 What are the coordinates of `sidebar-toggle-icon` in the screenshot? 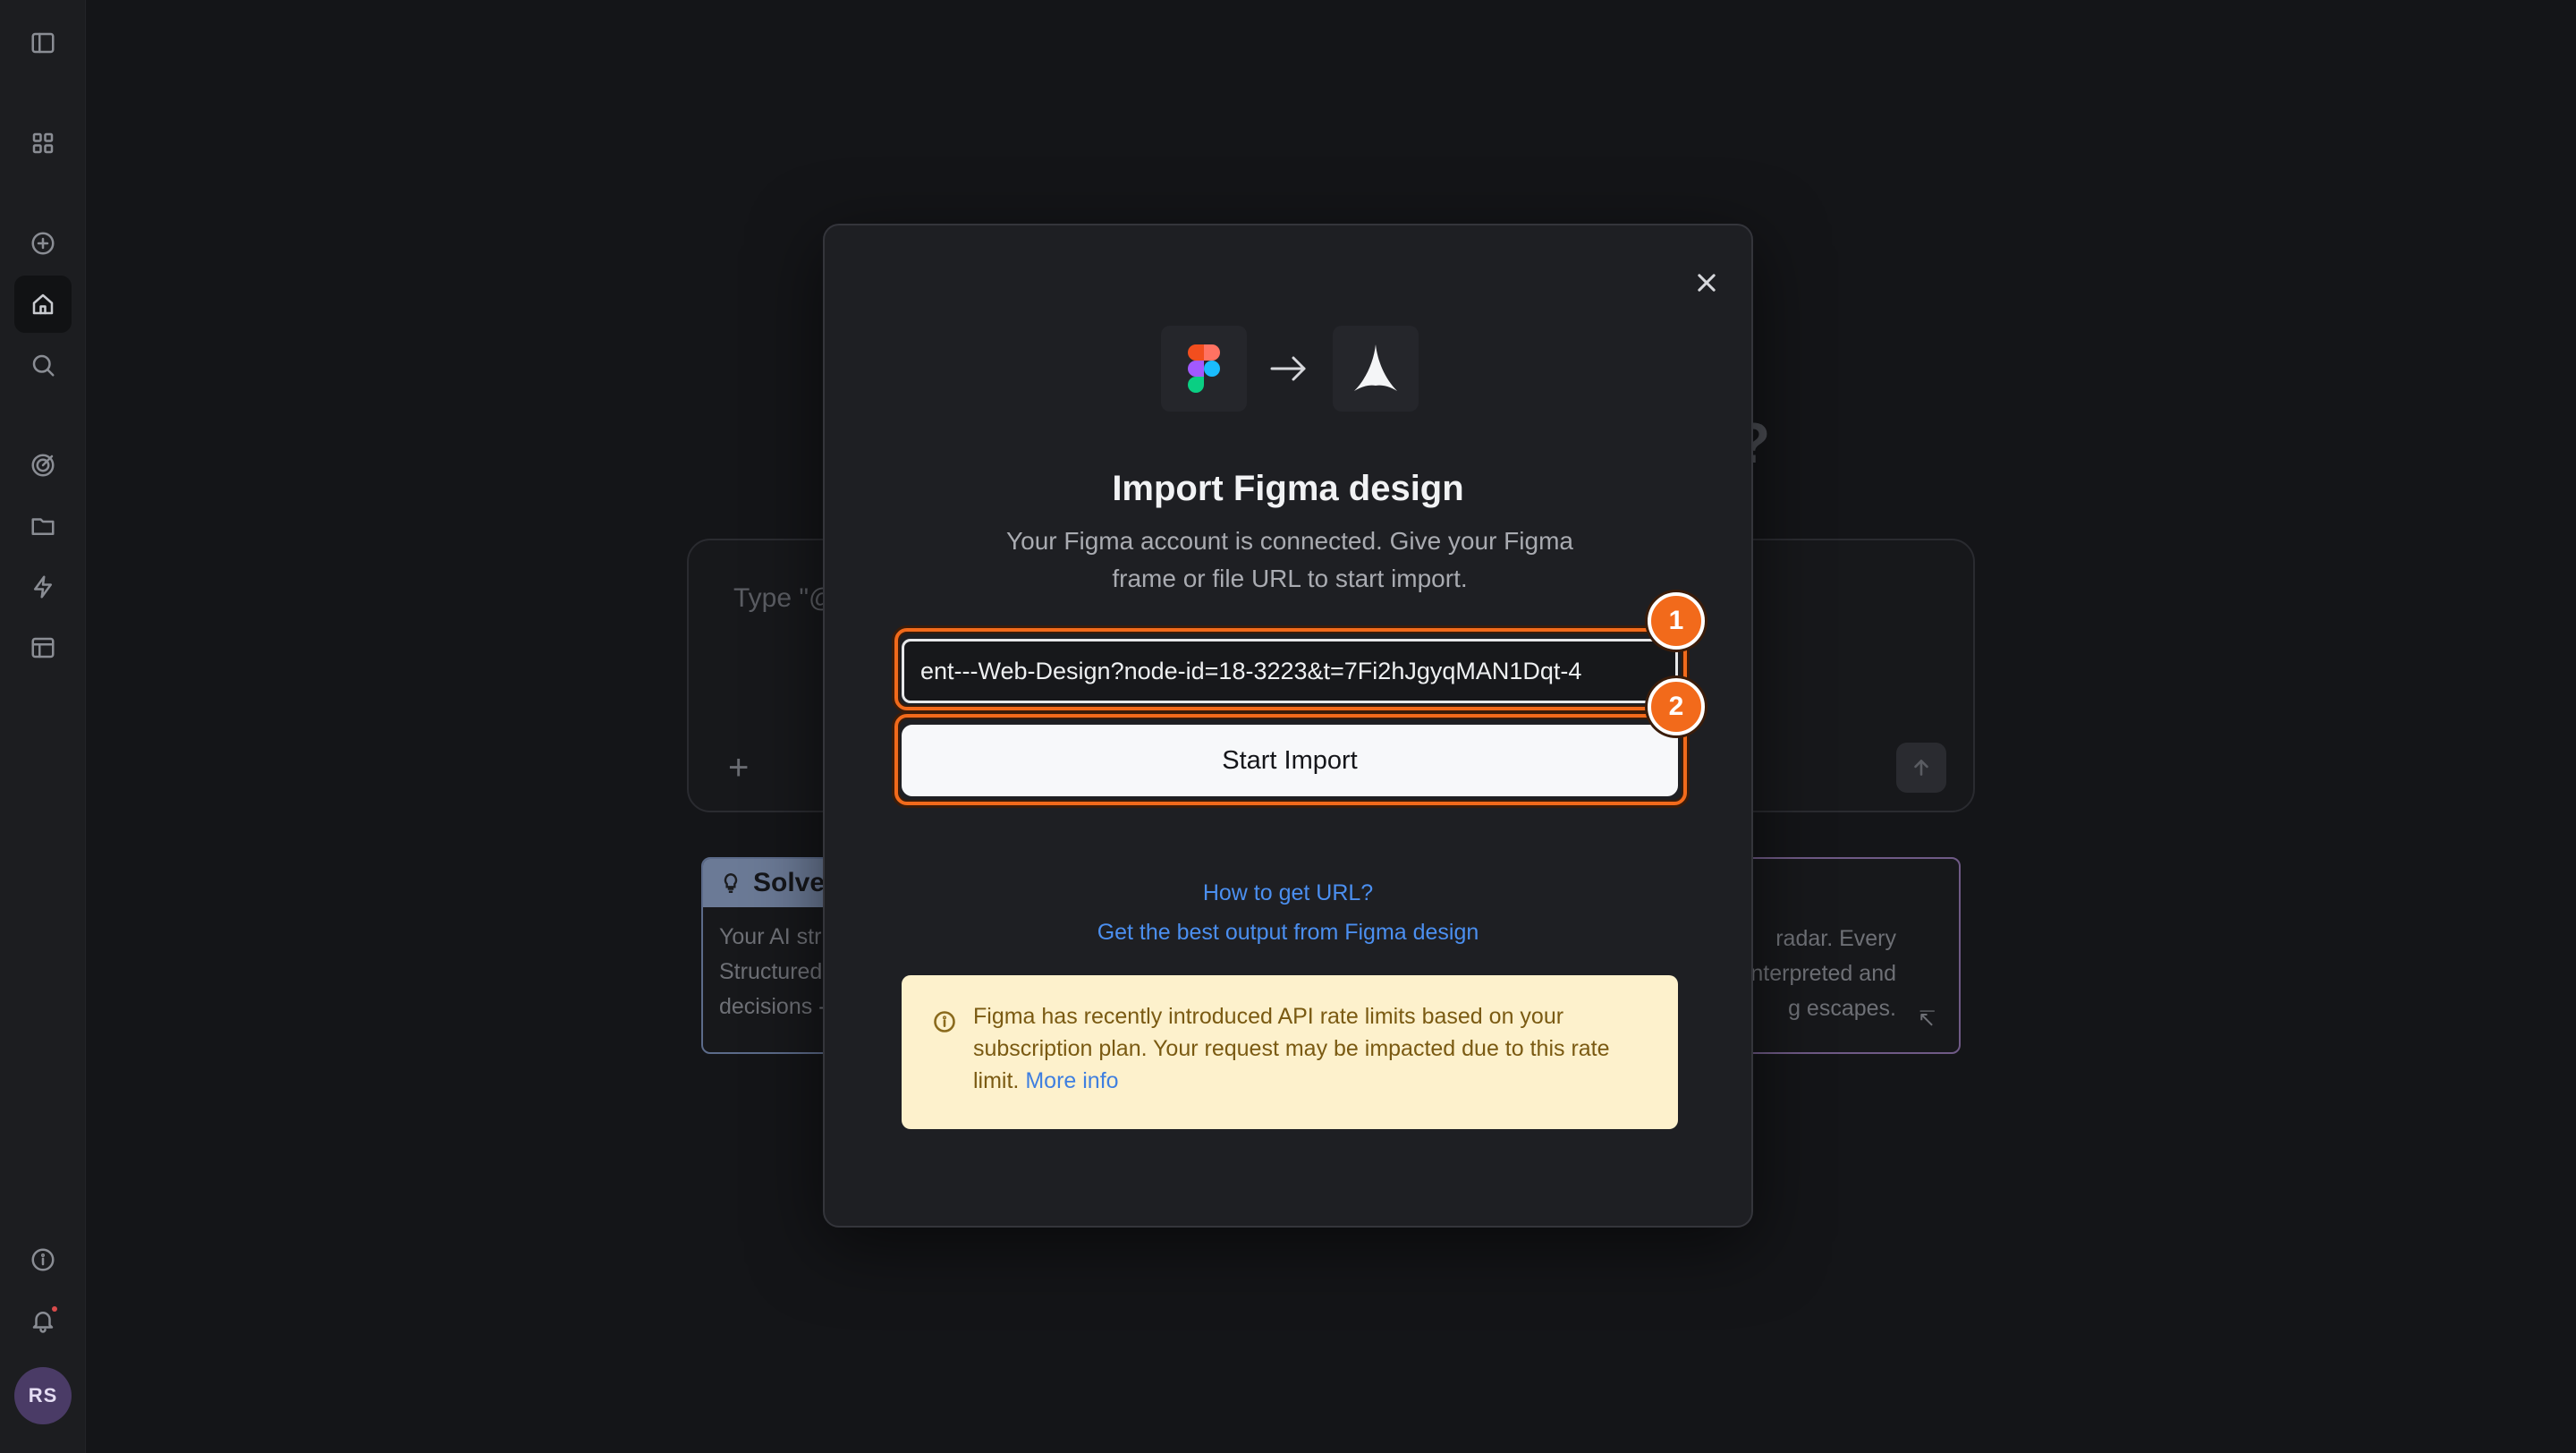 It's located at (42, 42).